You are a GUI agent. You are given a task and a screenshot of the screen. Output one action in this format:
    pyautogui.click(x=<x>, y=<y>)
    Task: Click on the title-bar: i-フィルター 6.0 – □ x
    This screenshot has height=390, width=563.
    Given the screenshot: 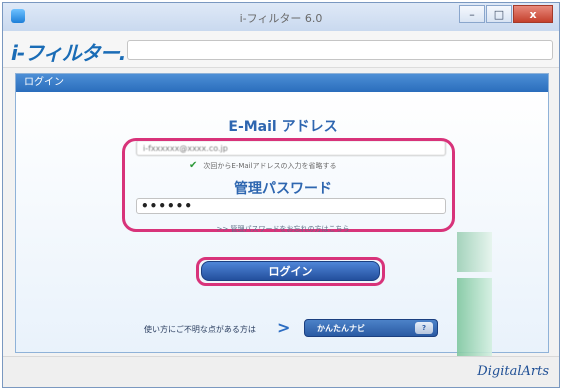 What is the action you would take?
    pyautogui.click(x=281, y=17)
    